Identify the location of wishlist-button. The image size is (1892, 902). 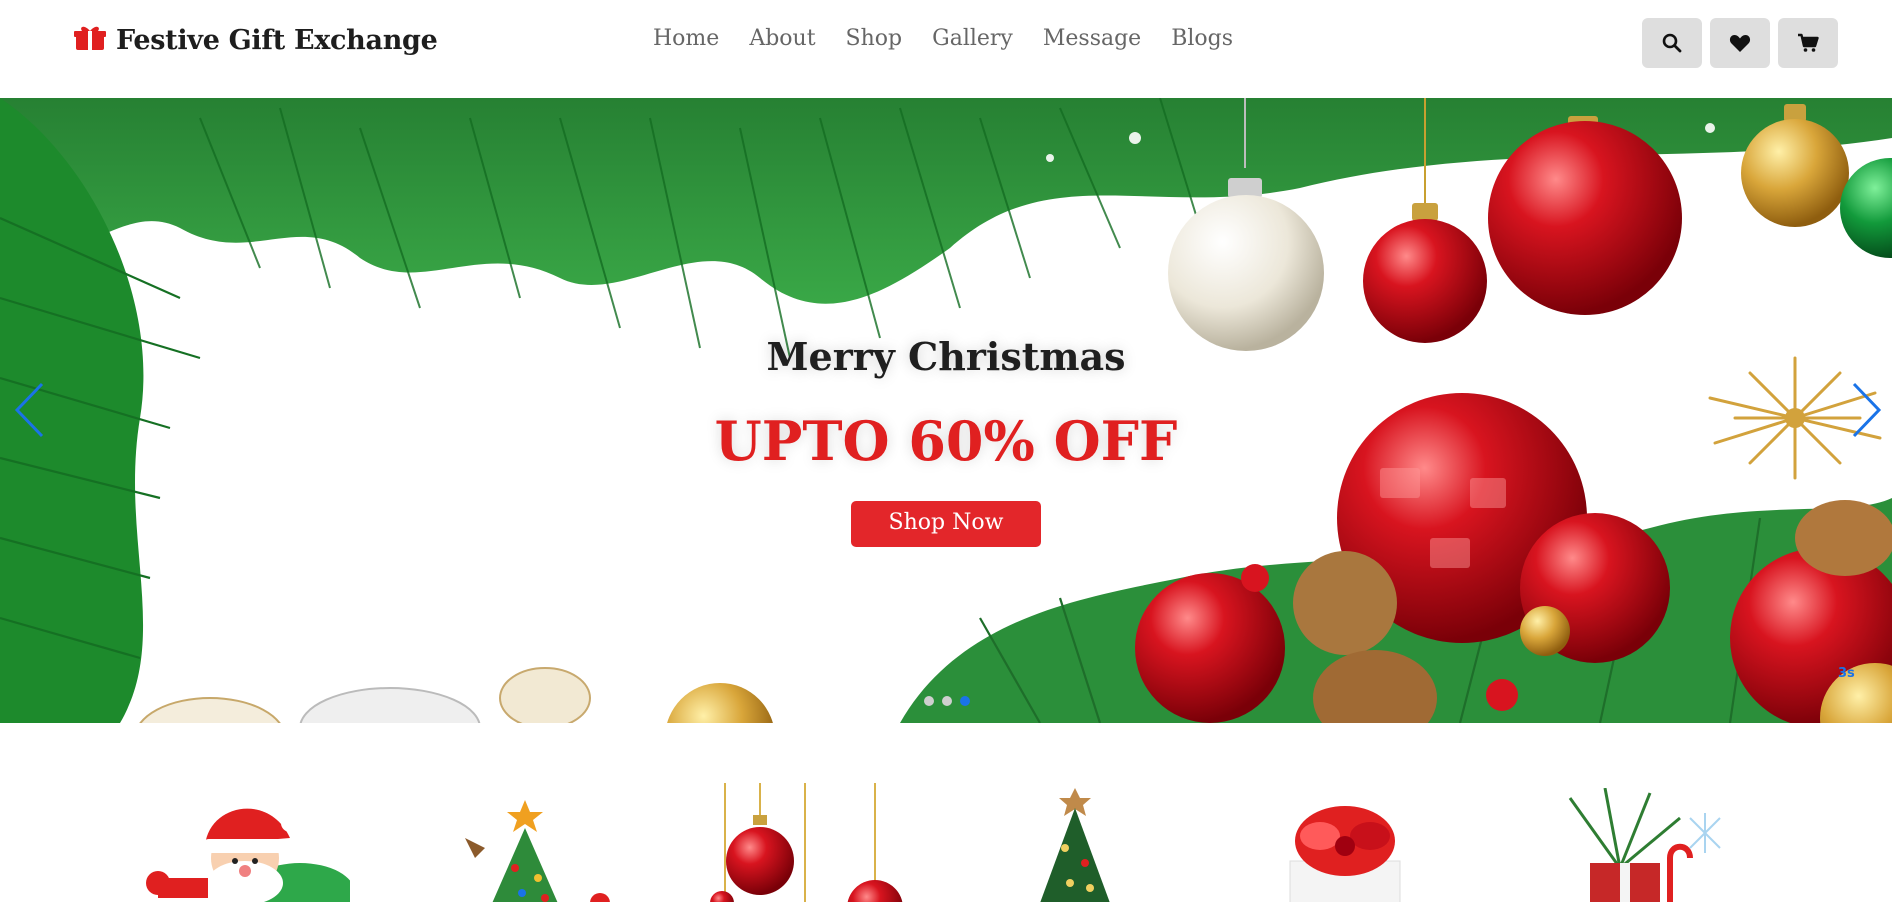
(1740, 43).